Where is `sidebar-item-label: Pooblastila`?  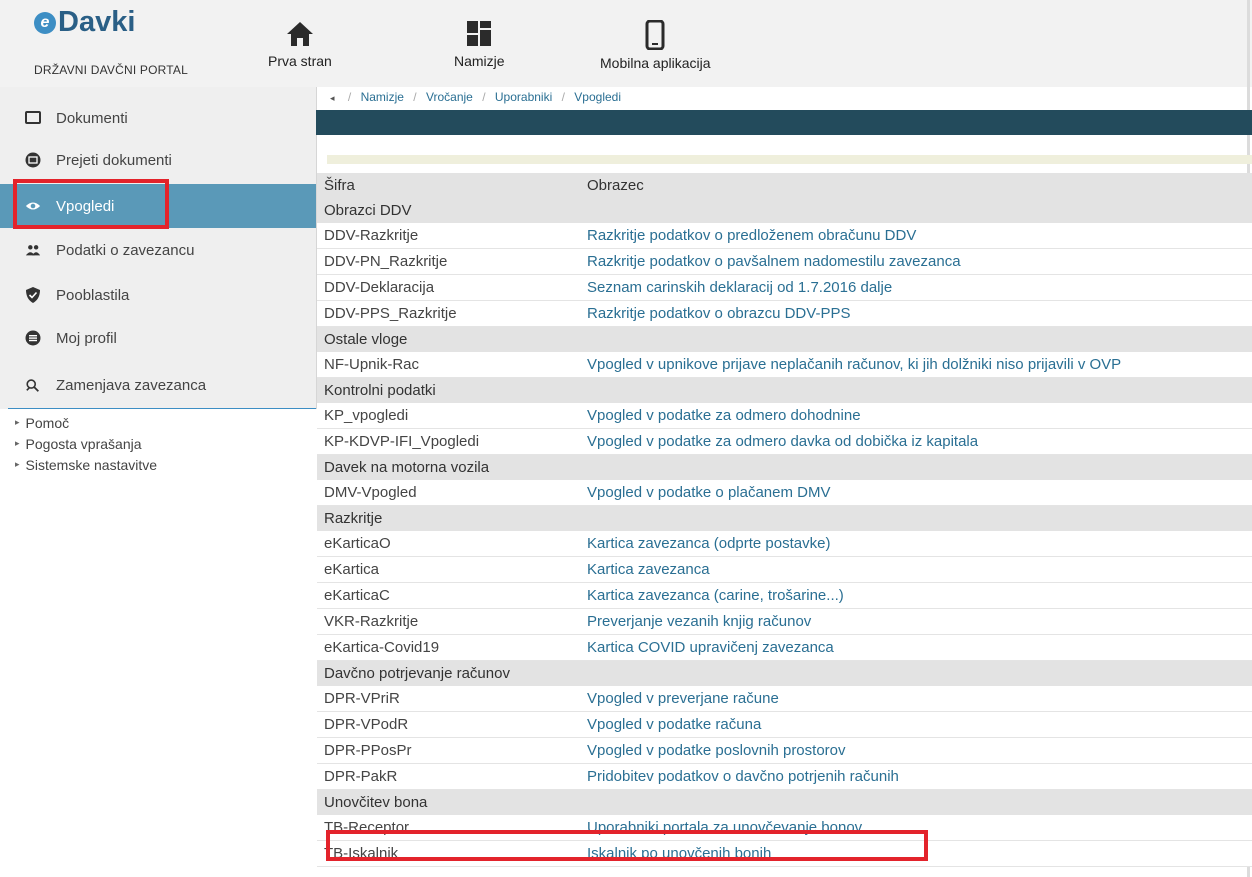
sidebar-item-label: Pooblastila is located at coordinates (93, 295).